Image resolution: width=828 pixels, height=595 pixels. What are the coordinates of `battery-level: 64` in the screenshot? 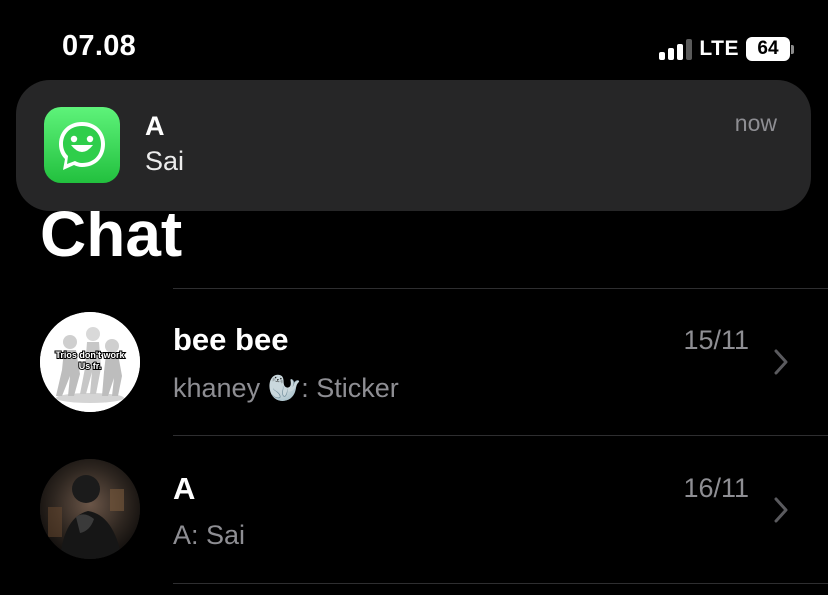 It's located at (768, 49).